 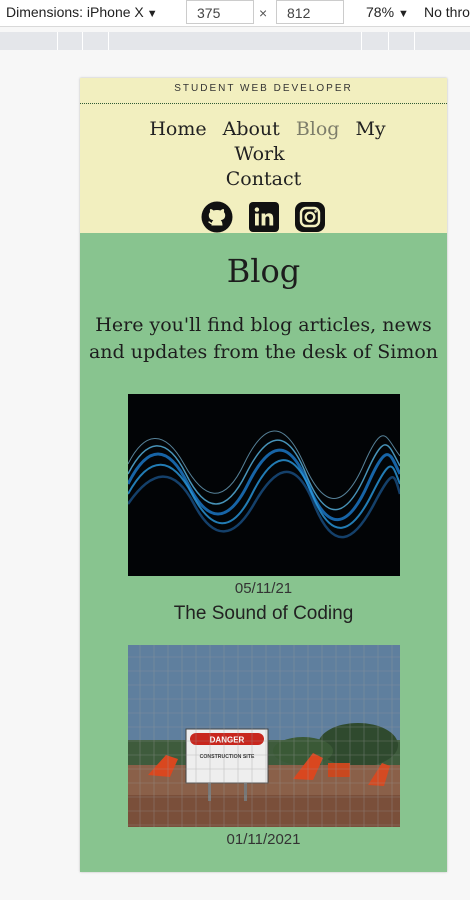 I want to click on throttle-dropdown: No thro, so click(x=447, y=12).